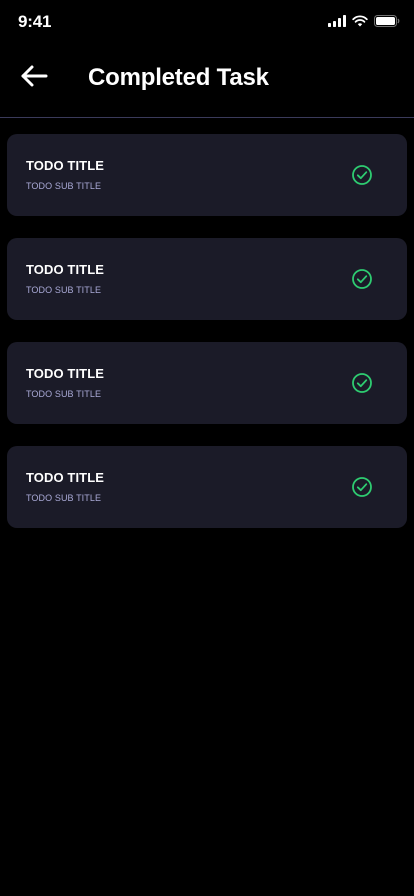 This screenshot has width=414, height=896. I want to click on arrow-left-icon, so click(34, 78).